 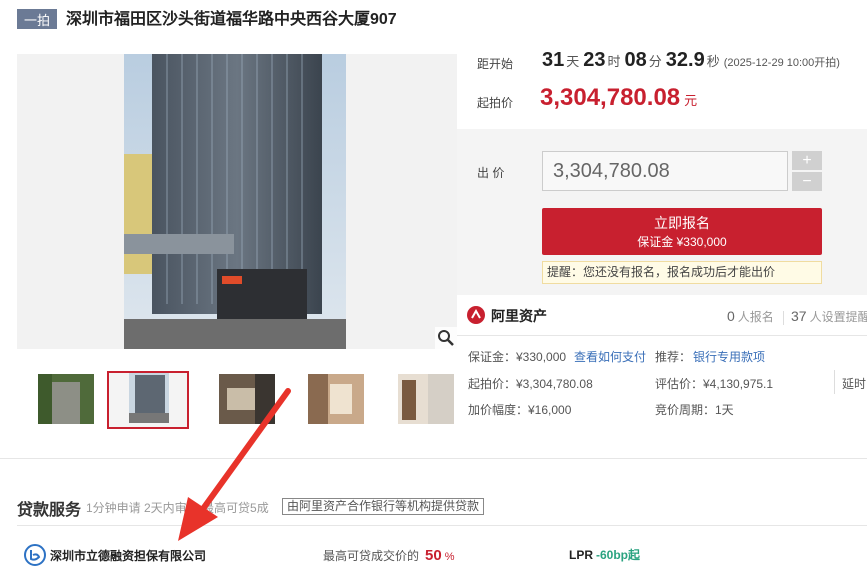 I want to click on loan-provider-tag: 由阿里资产合作银行等机构提供贷款, so click(x=383, y=506).